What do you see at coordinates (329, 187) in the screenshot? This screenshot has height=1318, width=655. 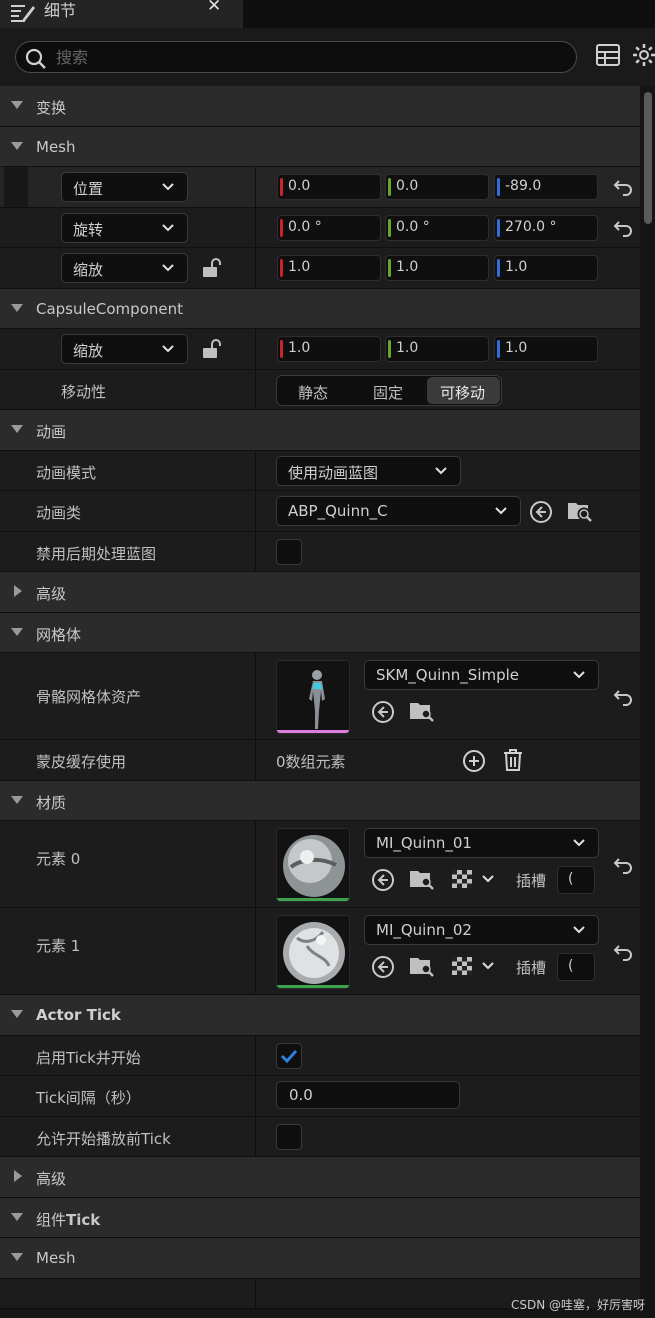 I see `location-x-field: 0.0` at bounding box center [329, 187].